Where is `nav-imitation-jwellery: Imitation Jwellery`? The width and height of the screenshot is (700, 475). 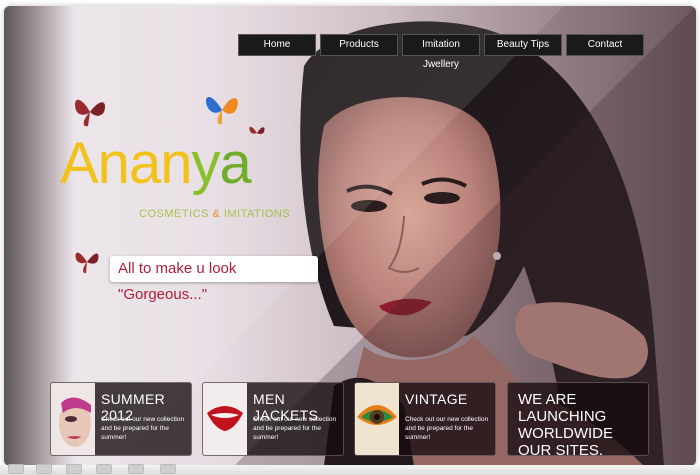
nav-imitation-jwellery: Imitation Jwellery is located at coordinates (441, 52).